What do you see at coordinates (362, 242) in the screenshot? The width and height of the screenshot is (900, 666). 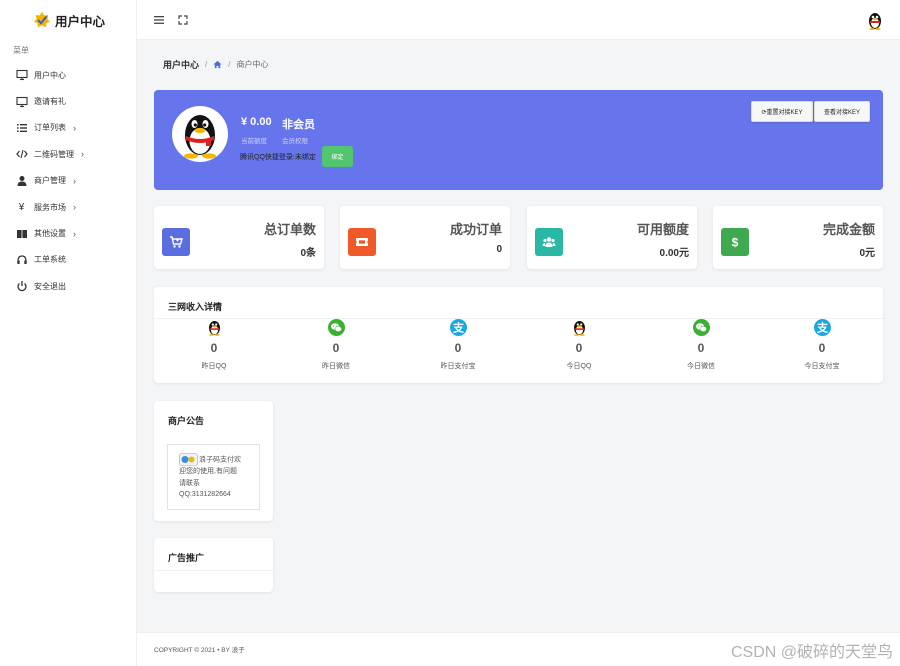 I see `ticket-icon` at bounding box center [362, 242].